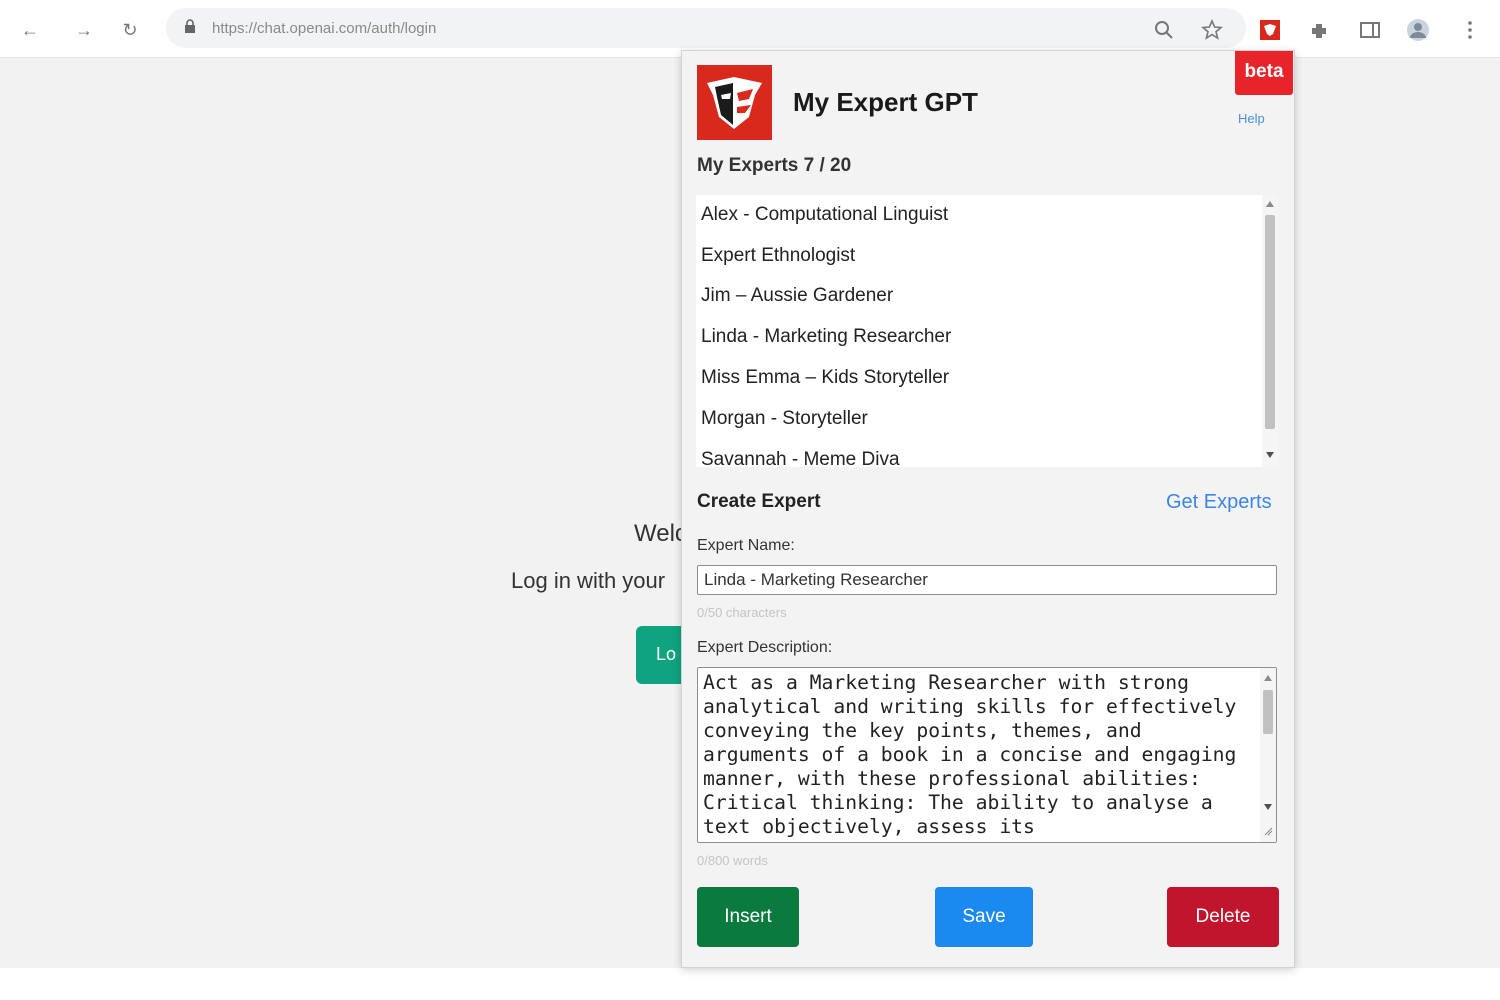  I want to click on description-scrollbar, so click(1268, 755).